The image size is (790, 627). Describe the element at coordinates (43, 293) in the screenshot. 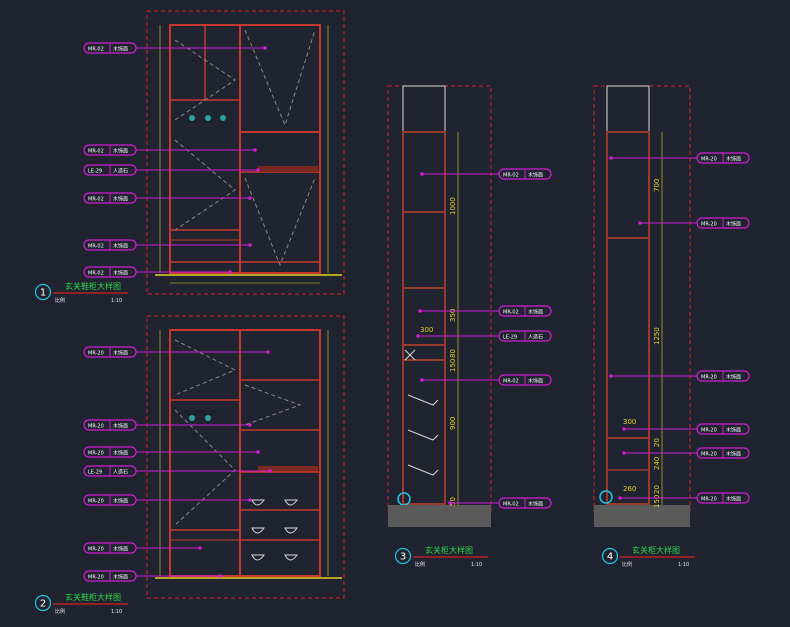

I see `view-number: 1` at that location.